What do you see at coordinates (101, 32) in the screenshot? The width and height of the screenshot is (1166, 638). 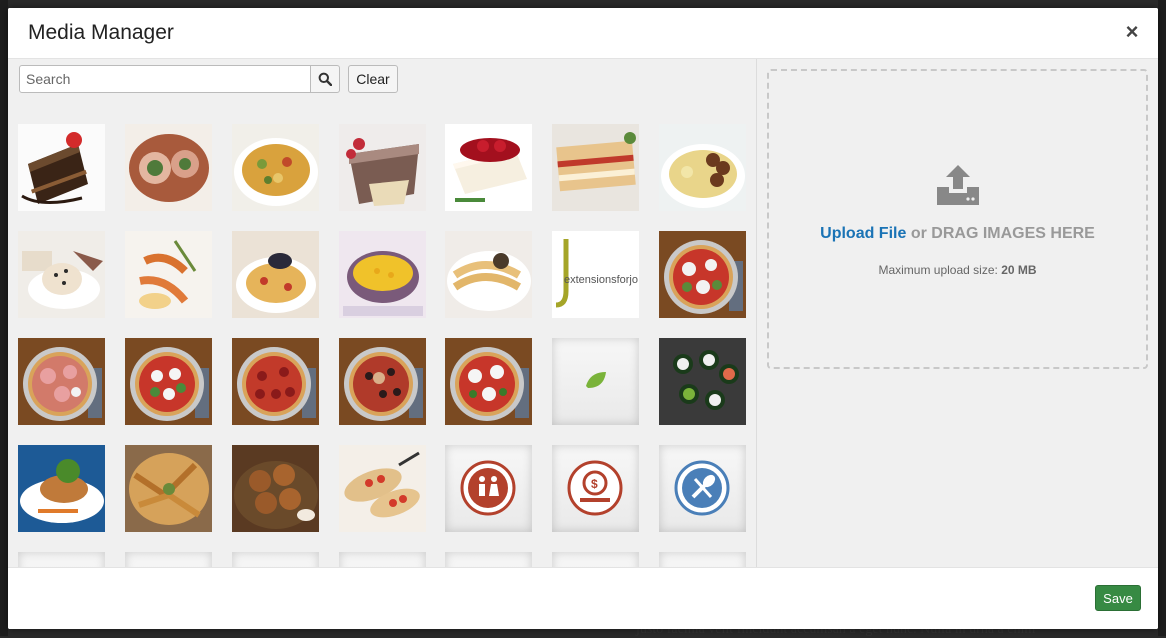 I see `modal-title: Media Manager` at bounding box center [101, 32].